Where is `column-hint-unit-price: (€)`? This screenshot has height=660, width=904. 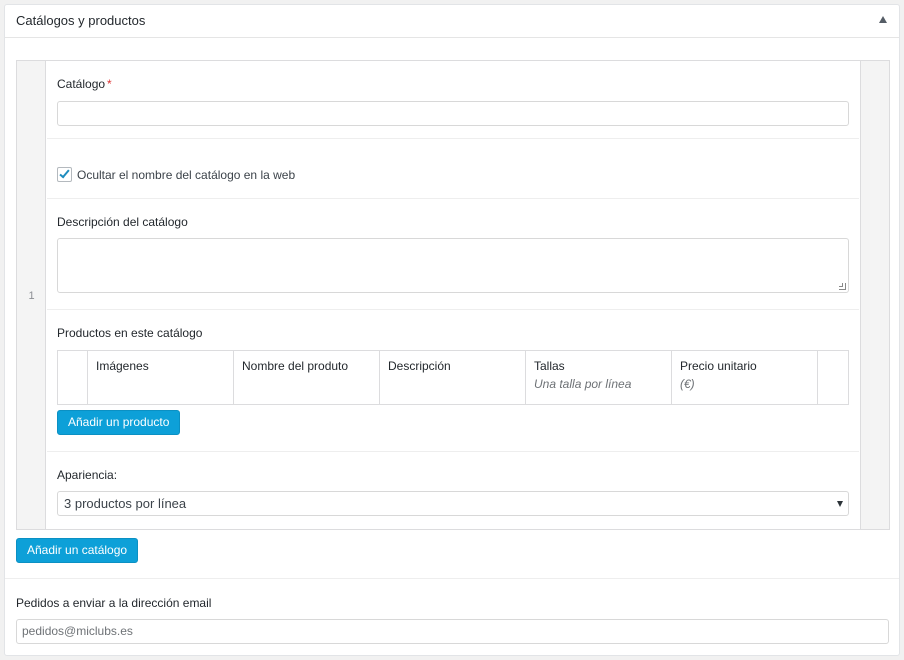
column-hint-unit-price: (€) is located at coordinates (687, 384).